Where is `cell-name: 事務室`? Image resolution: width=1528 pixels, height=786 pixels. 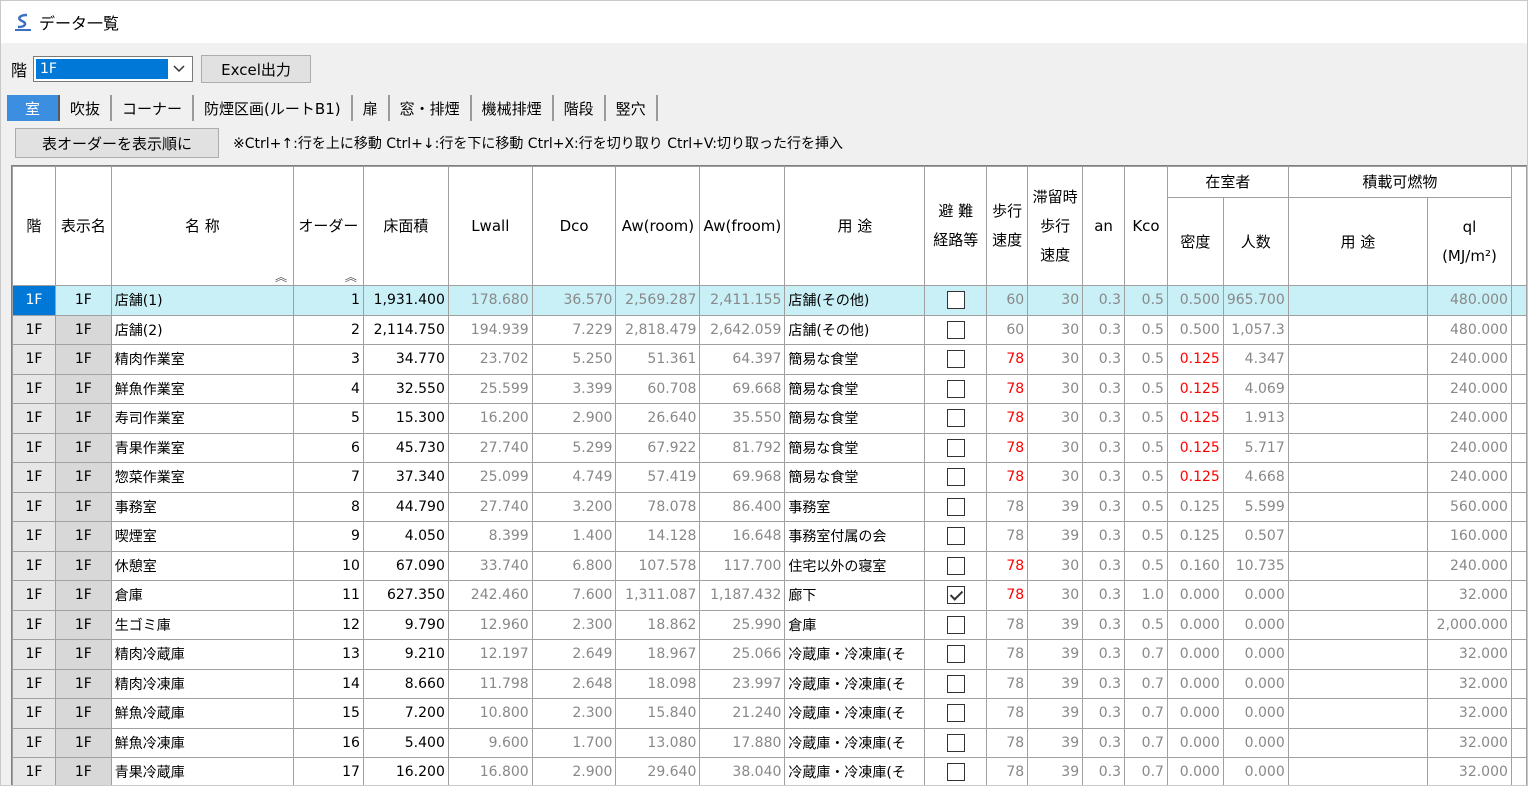
cell-name: 事務室 is located at coordinates (202, 506).